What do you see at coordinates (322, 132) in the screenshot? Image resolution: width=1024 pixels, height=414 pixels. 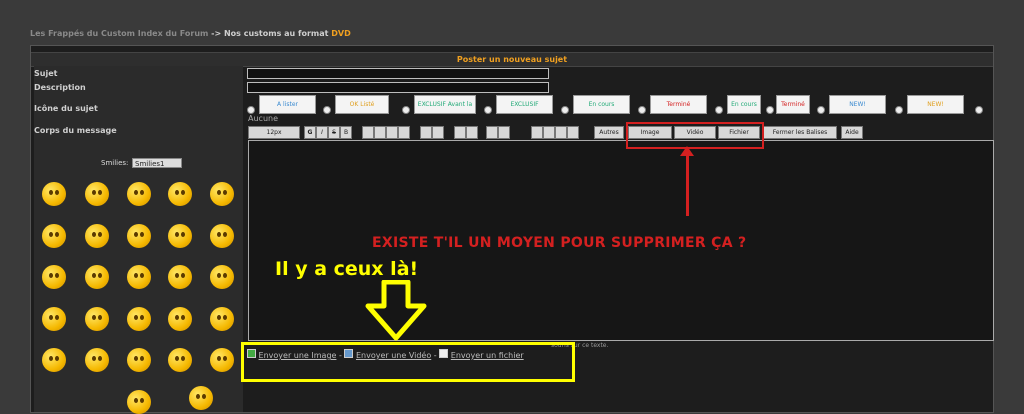 I see `italic-button: I` at bounding box center [322, 132].